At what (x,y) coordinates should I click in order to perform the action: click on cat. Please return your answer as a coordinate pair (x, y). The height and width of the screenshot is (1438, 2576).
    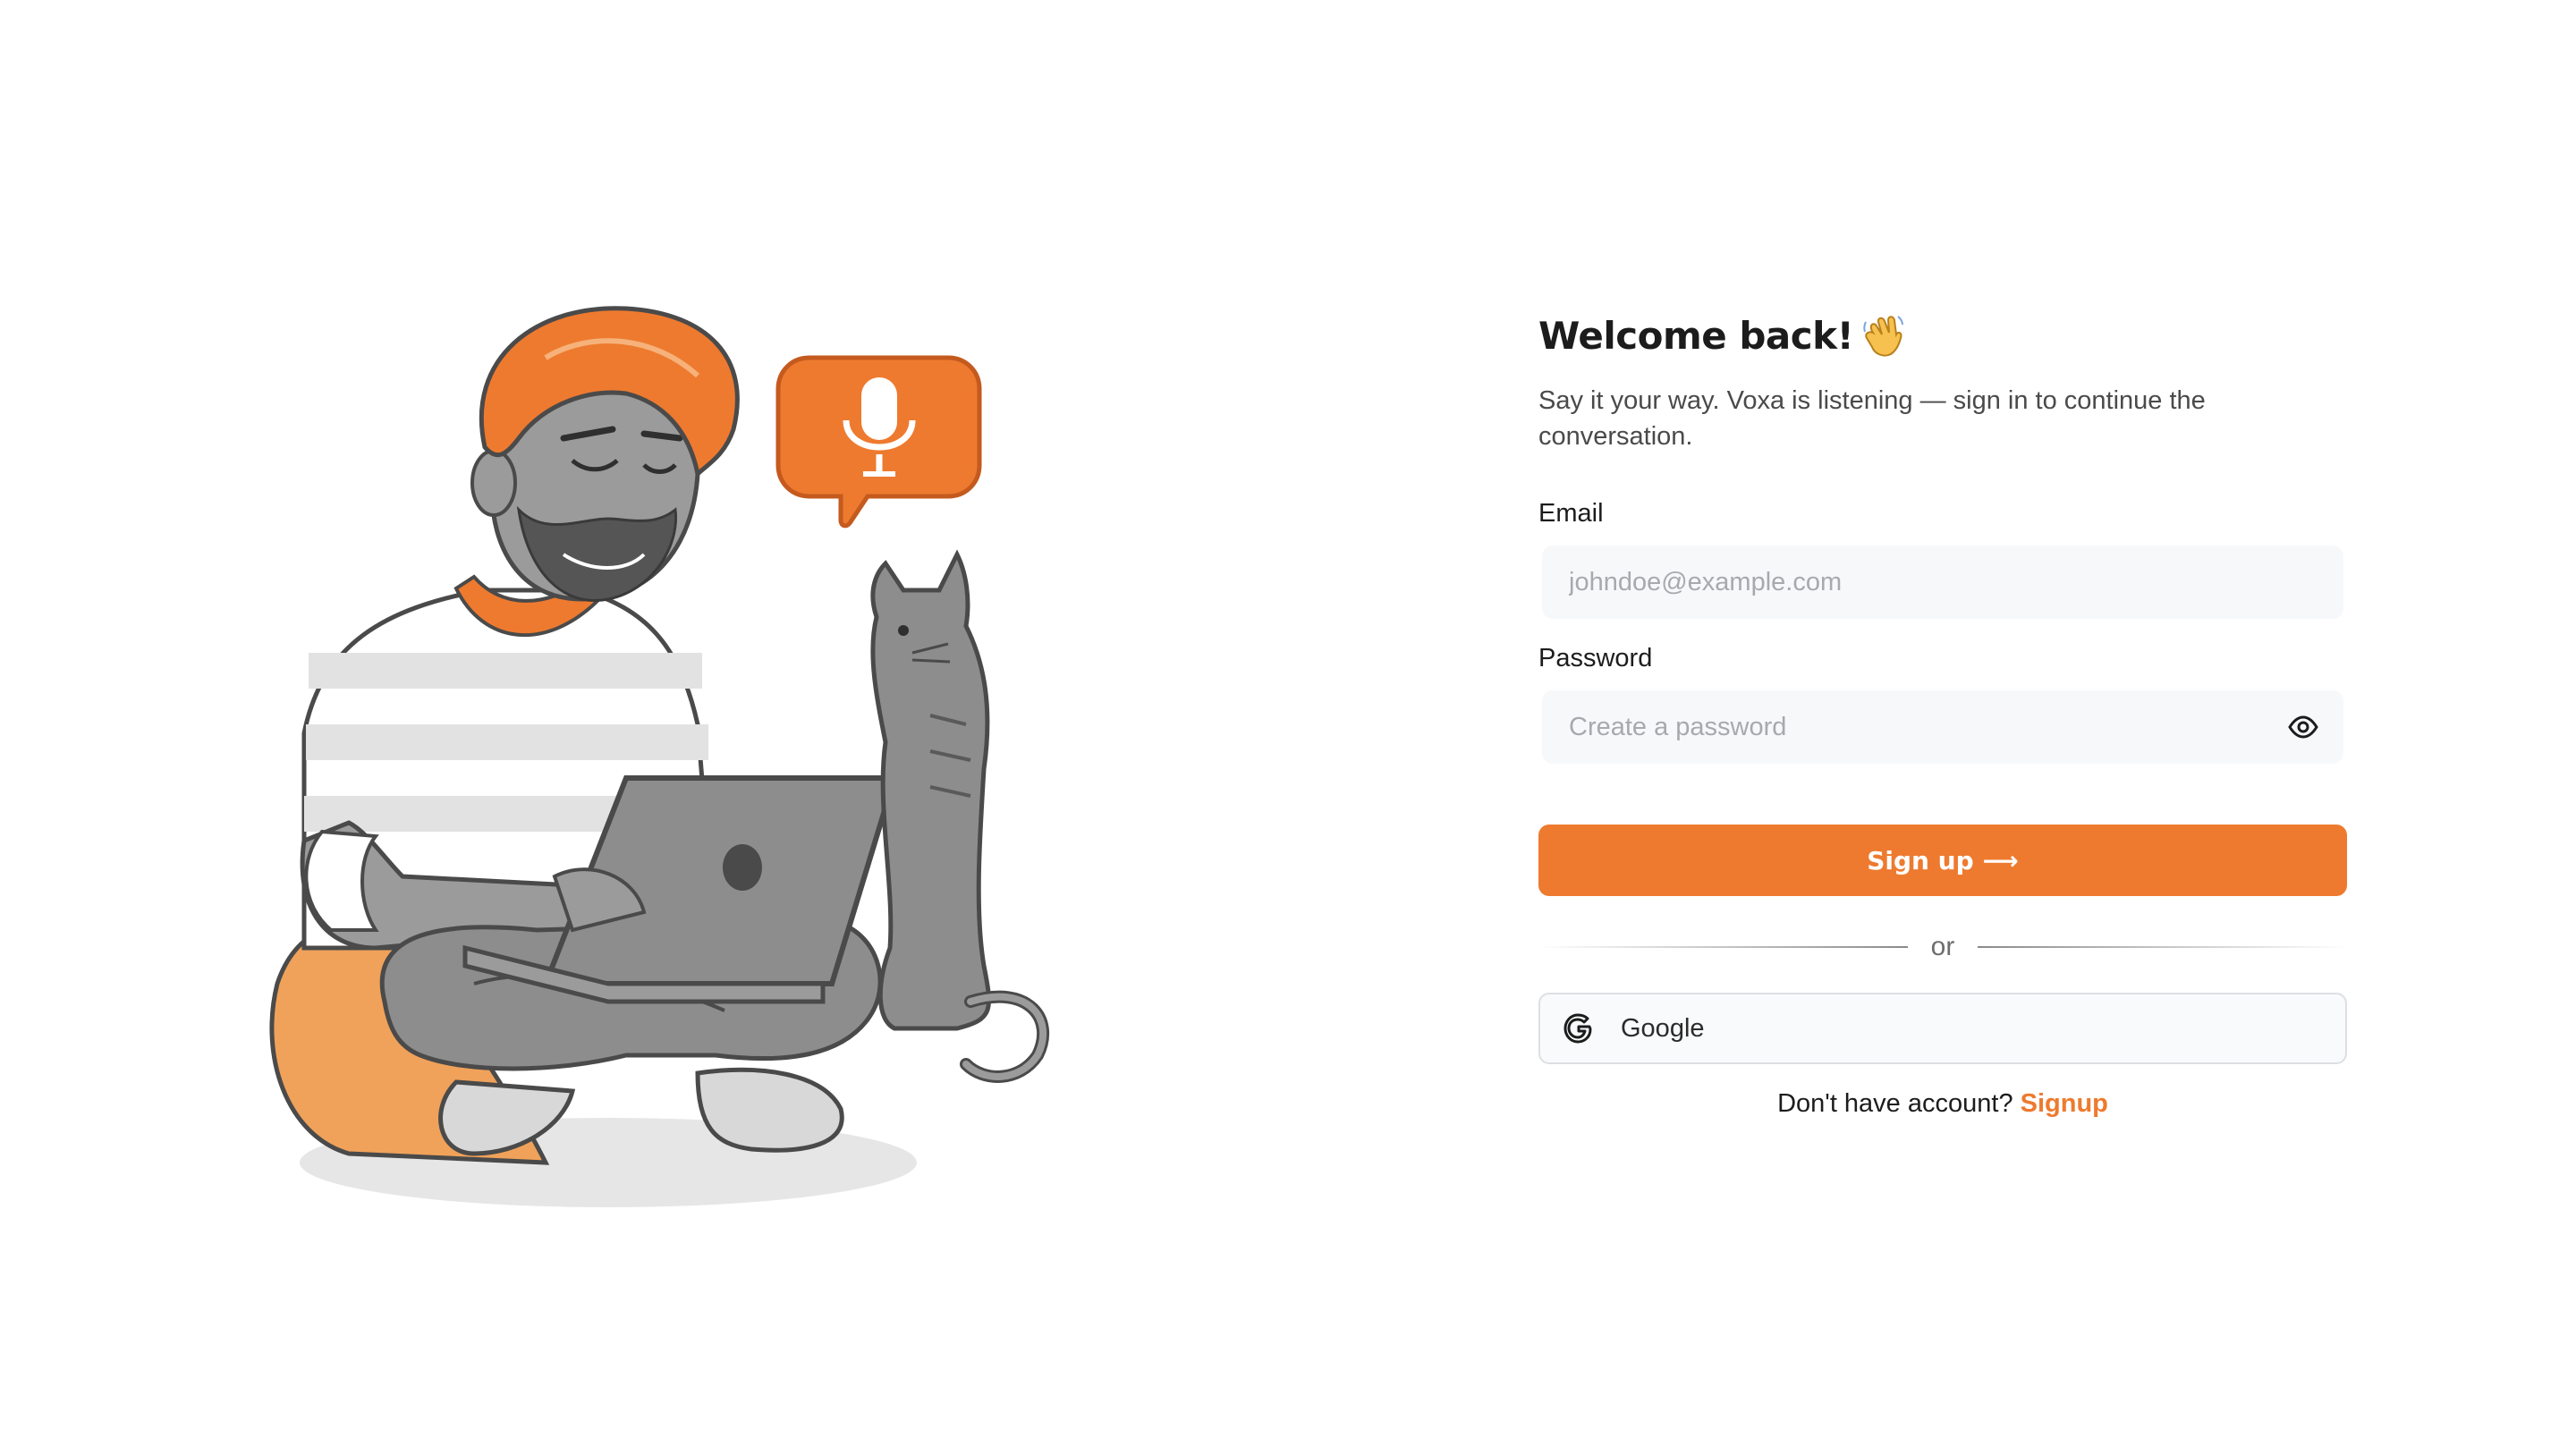
    Looking at the image, I should click on (960, 816).